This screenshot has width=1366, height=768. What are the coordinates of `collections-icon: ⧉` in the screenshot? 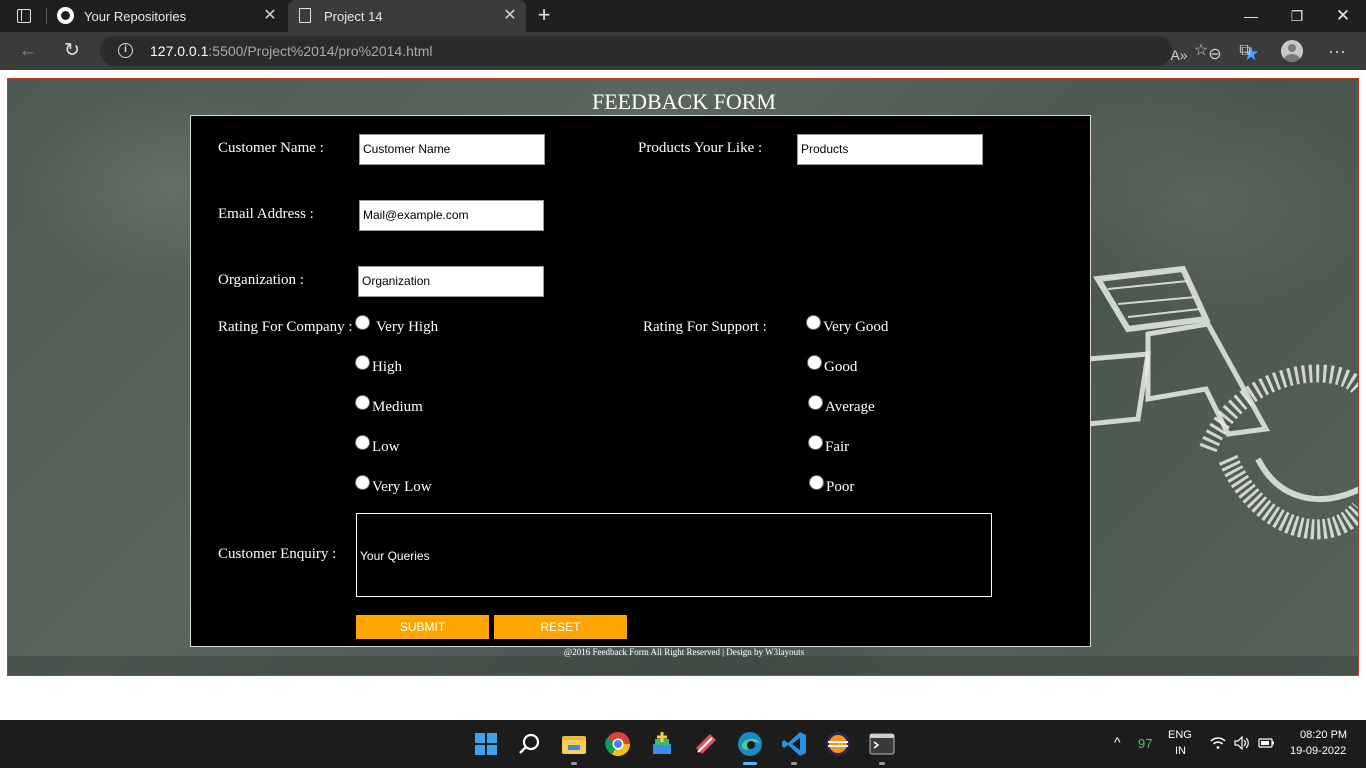 It's located at (1245, 51).